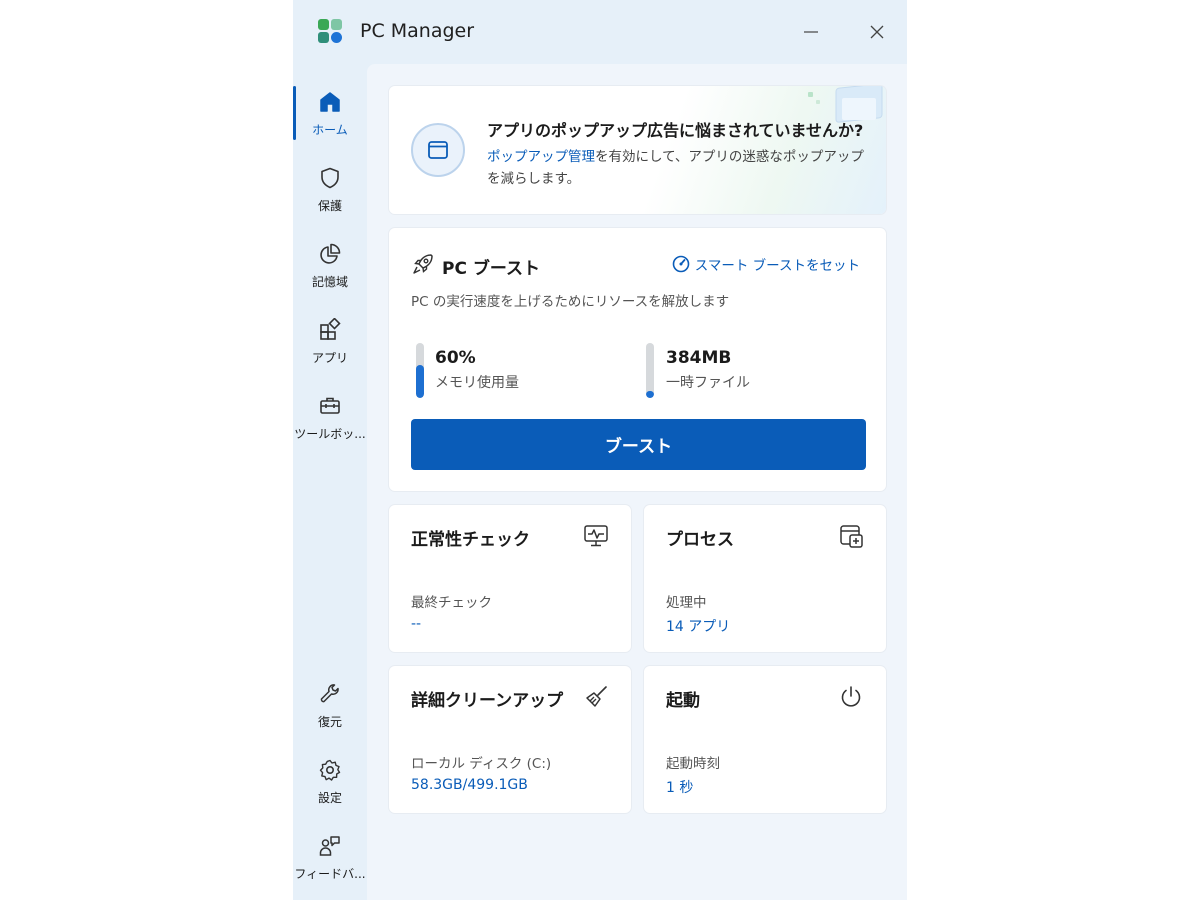  I want to click on window-add-icon, so click(851, 536).